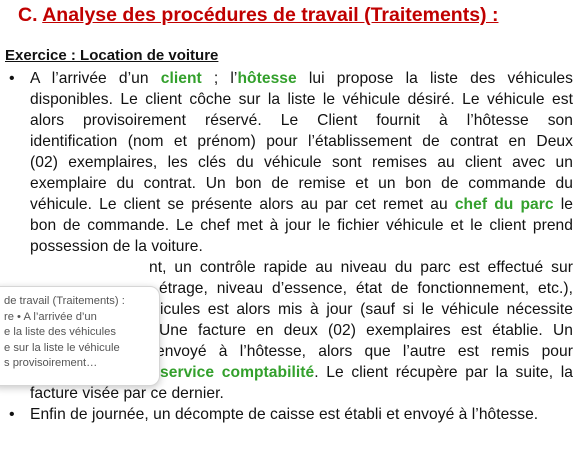 The image size is (587, 454). Describe the element at coordinates (181, 78) in the screenshot. I see `highlight-client: client` at that location.